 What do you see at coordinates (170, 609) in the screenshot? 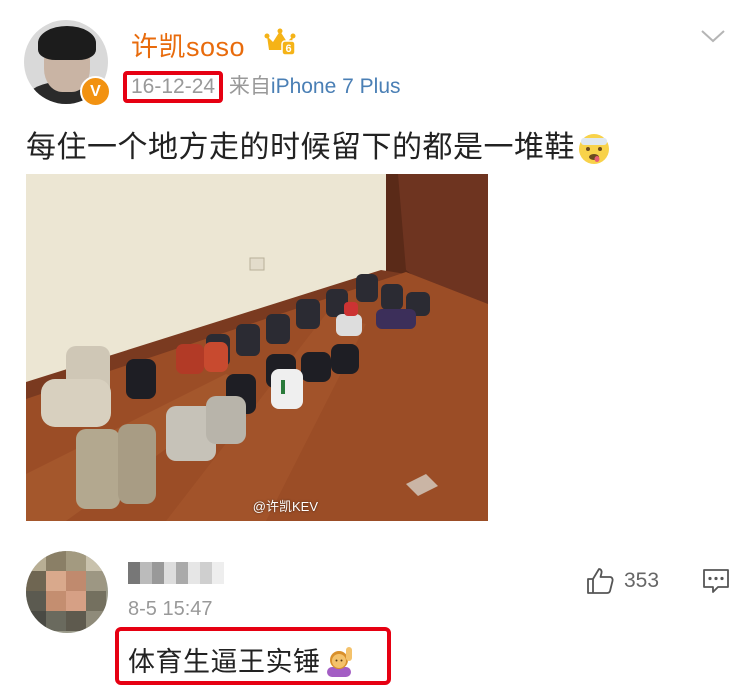
I see `comment-time: 8-5 15:47` at bounding box center [170, 609].